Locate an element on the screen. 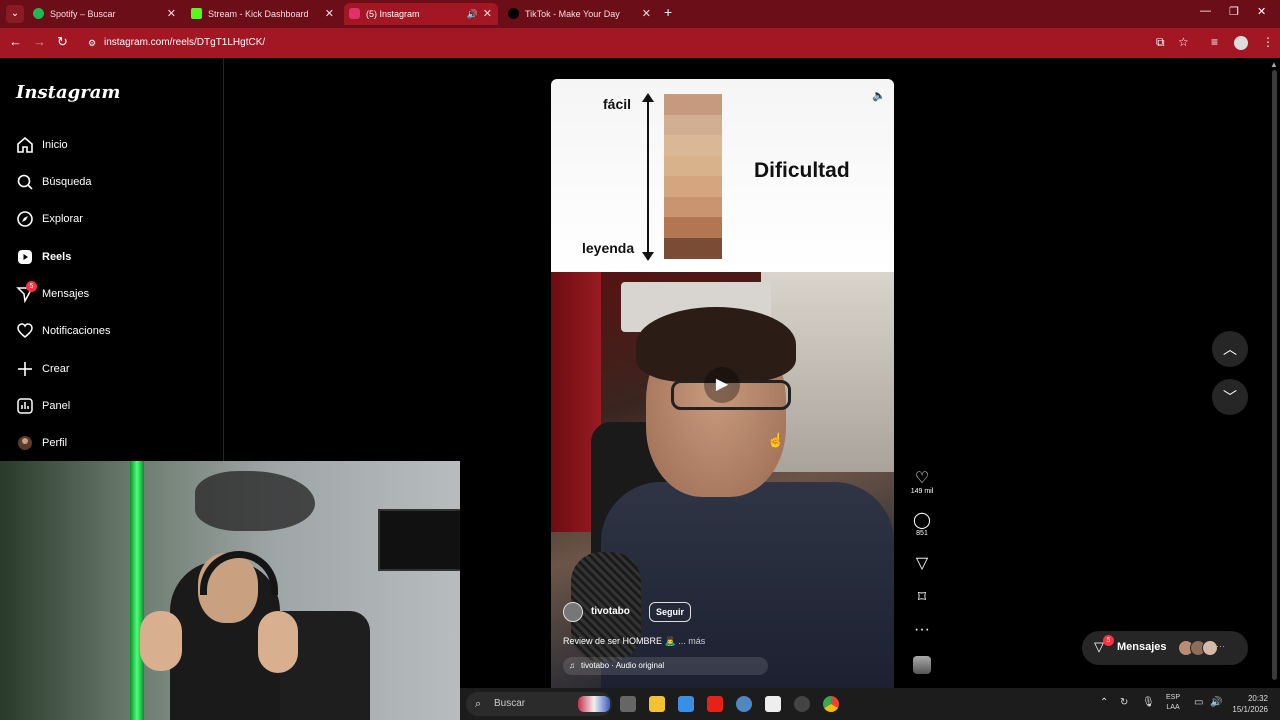 The height and width of the screenshot is (720, 1280). instagram-logo: Instagram is located at coordinates (68, 92).